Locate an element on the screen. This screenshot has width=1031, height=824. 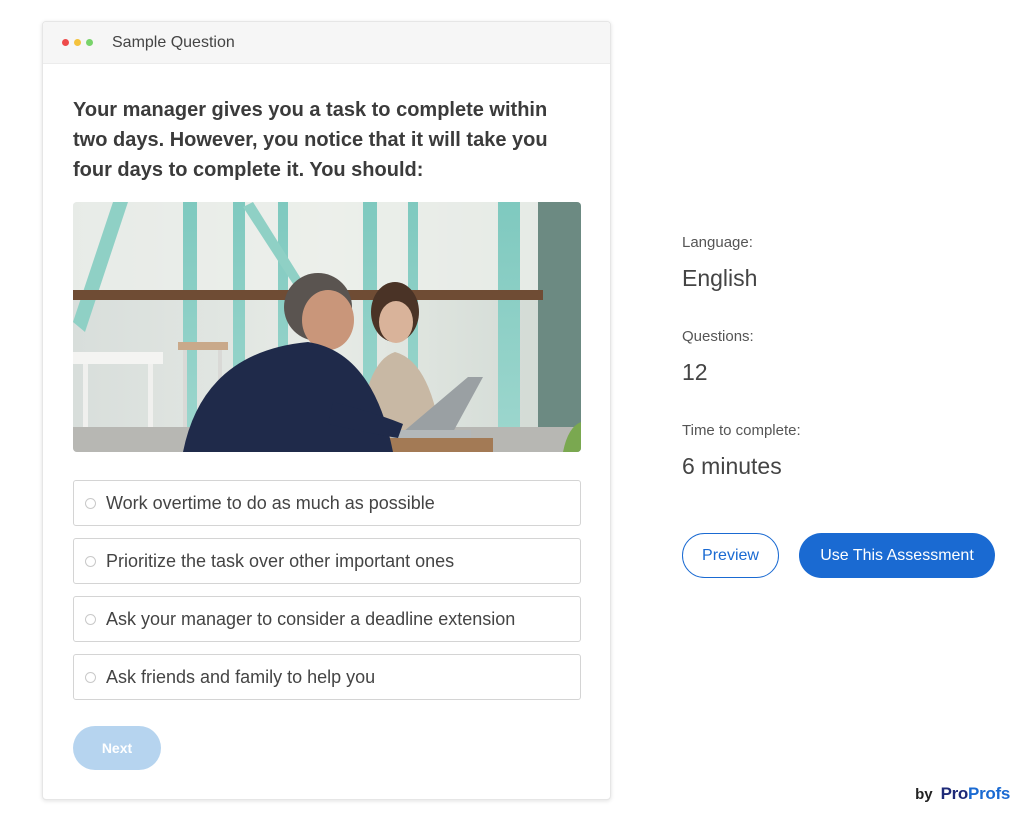
language-label: Language: is located at coordinates (717, 243).